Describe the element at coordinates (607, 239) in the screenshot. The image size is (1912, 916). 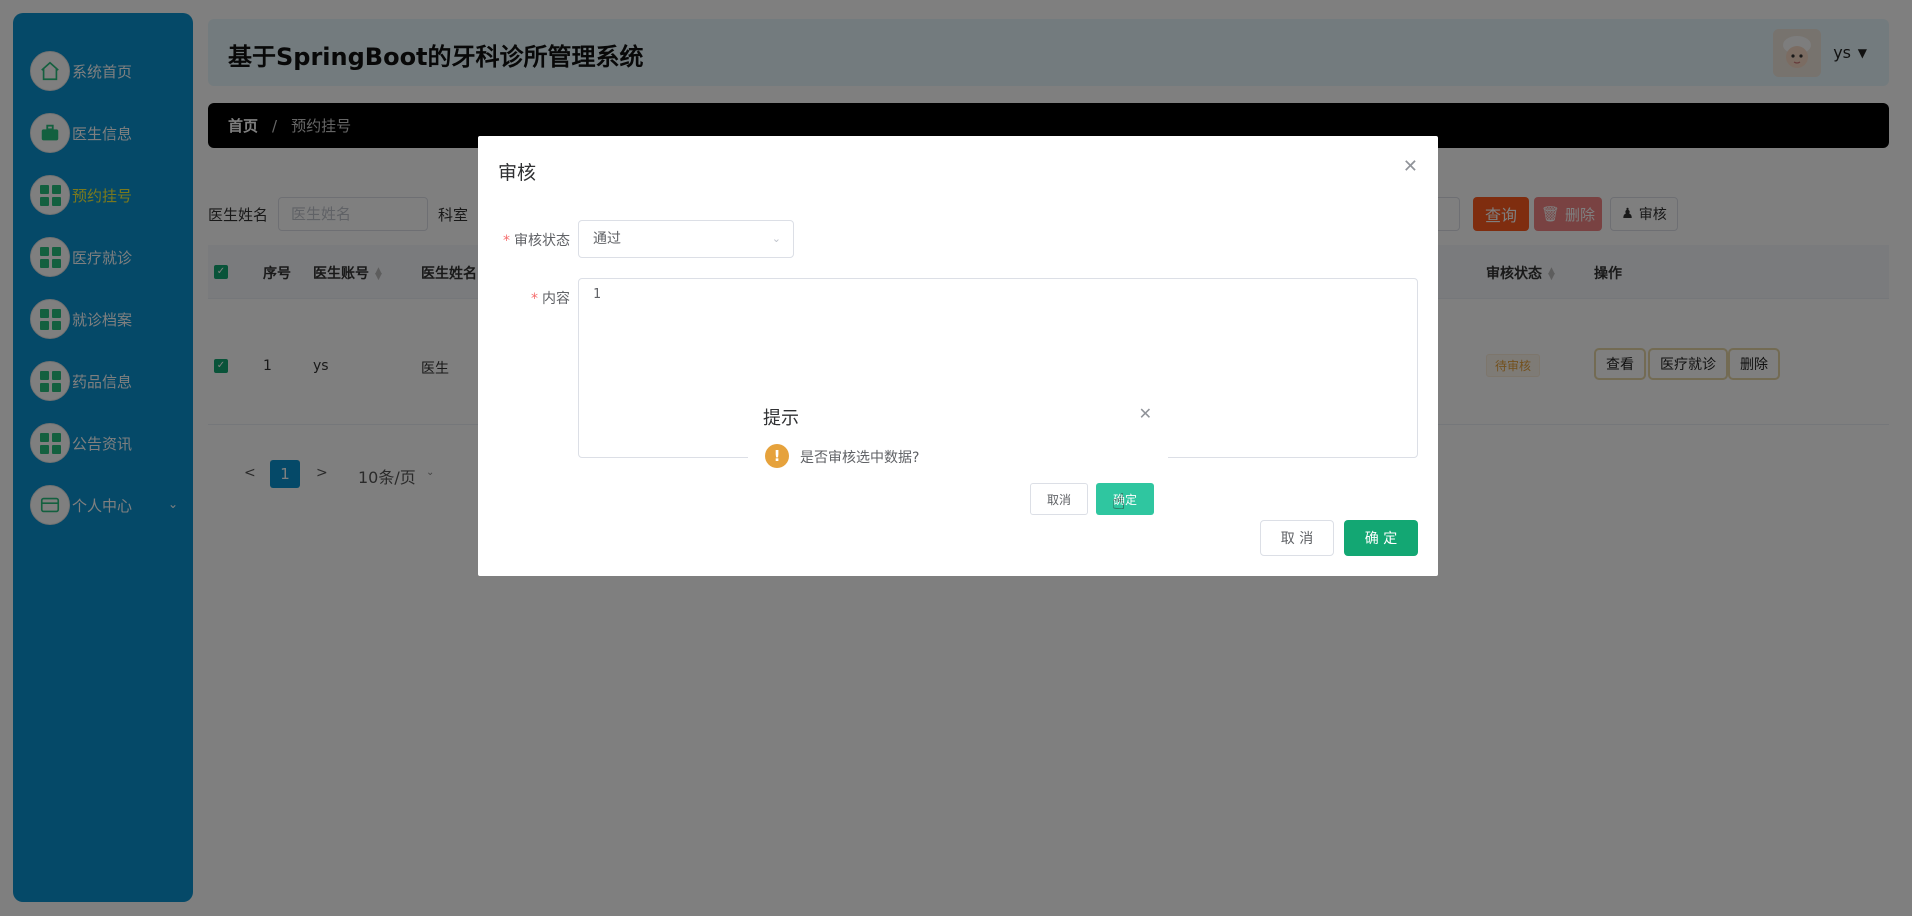
I see `audit-status-value: 通过` at that location.